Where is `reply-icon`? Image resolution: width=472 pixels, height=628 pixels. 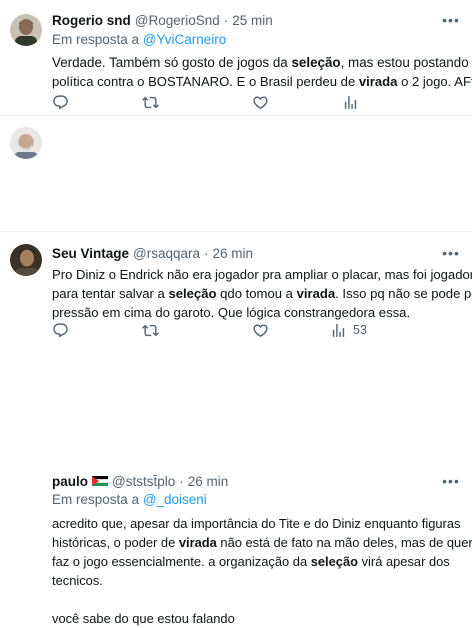 reply-icon is located at coordinates (60, 101).